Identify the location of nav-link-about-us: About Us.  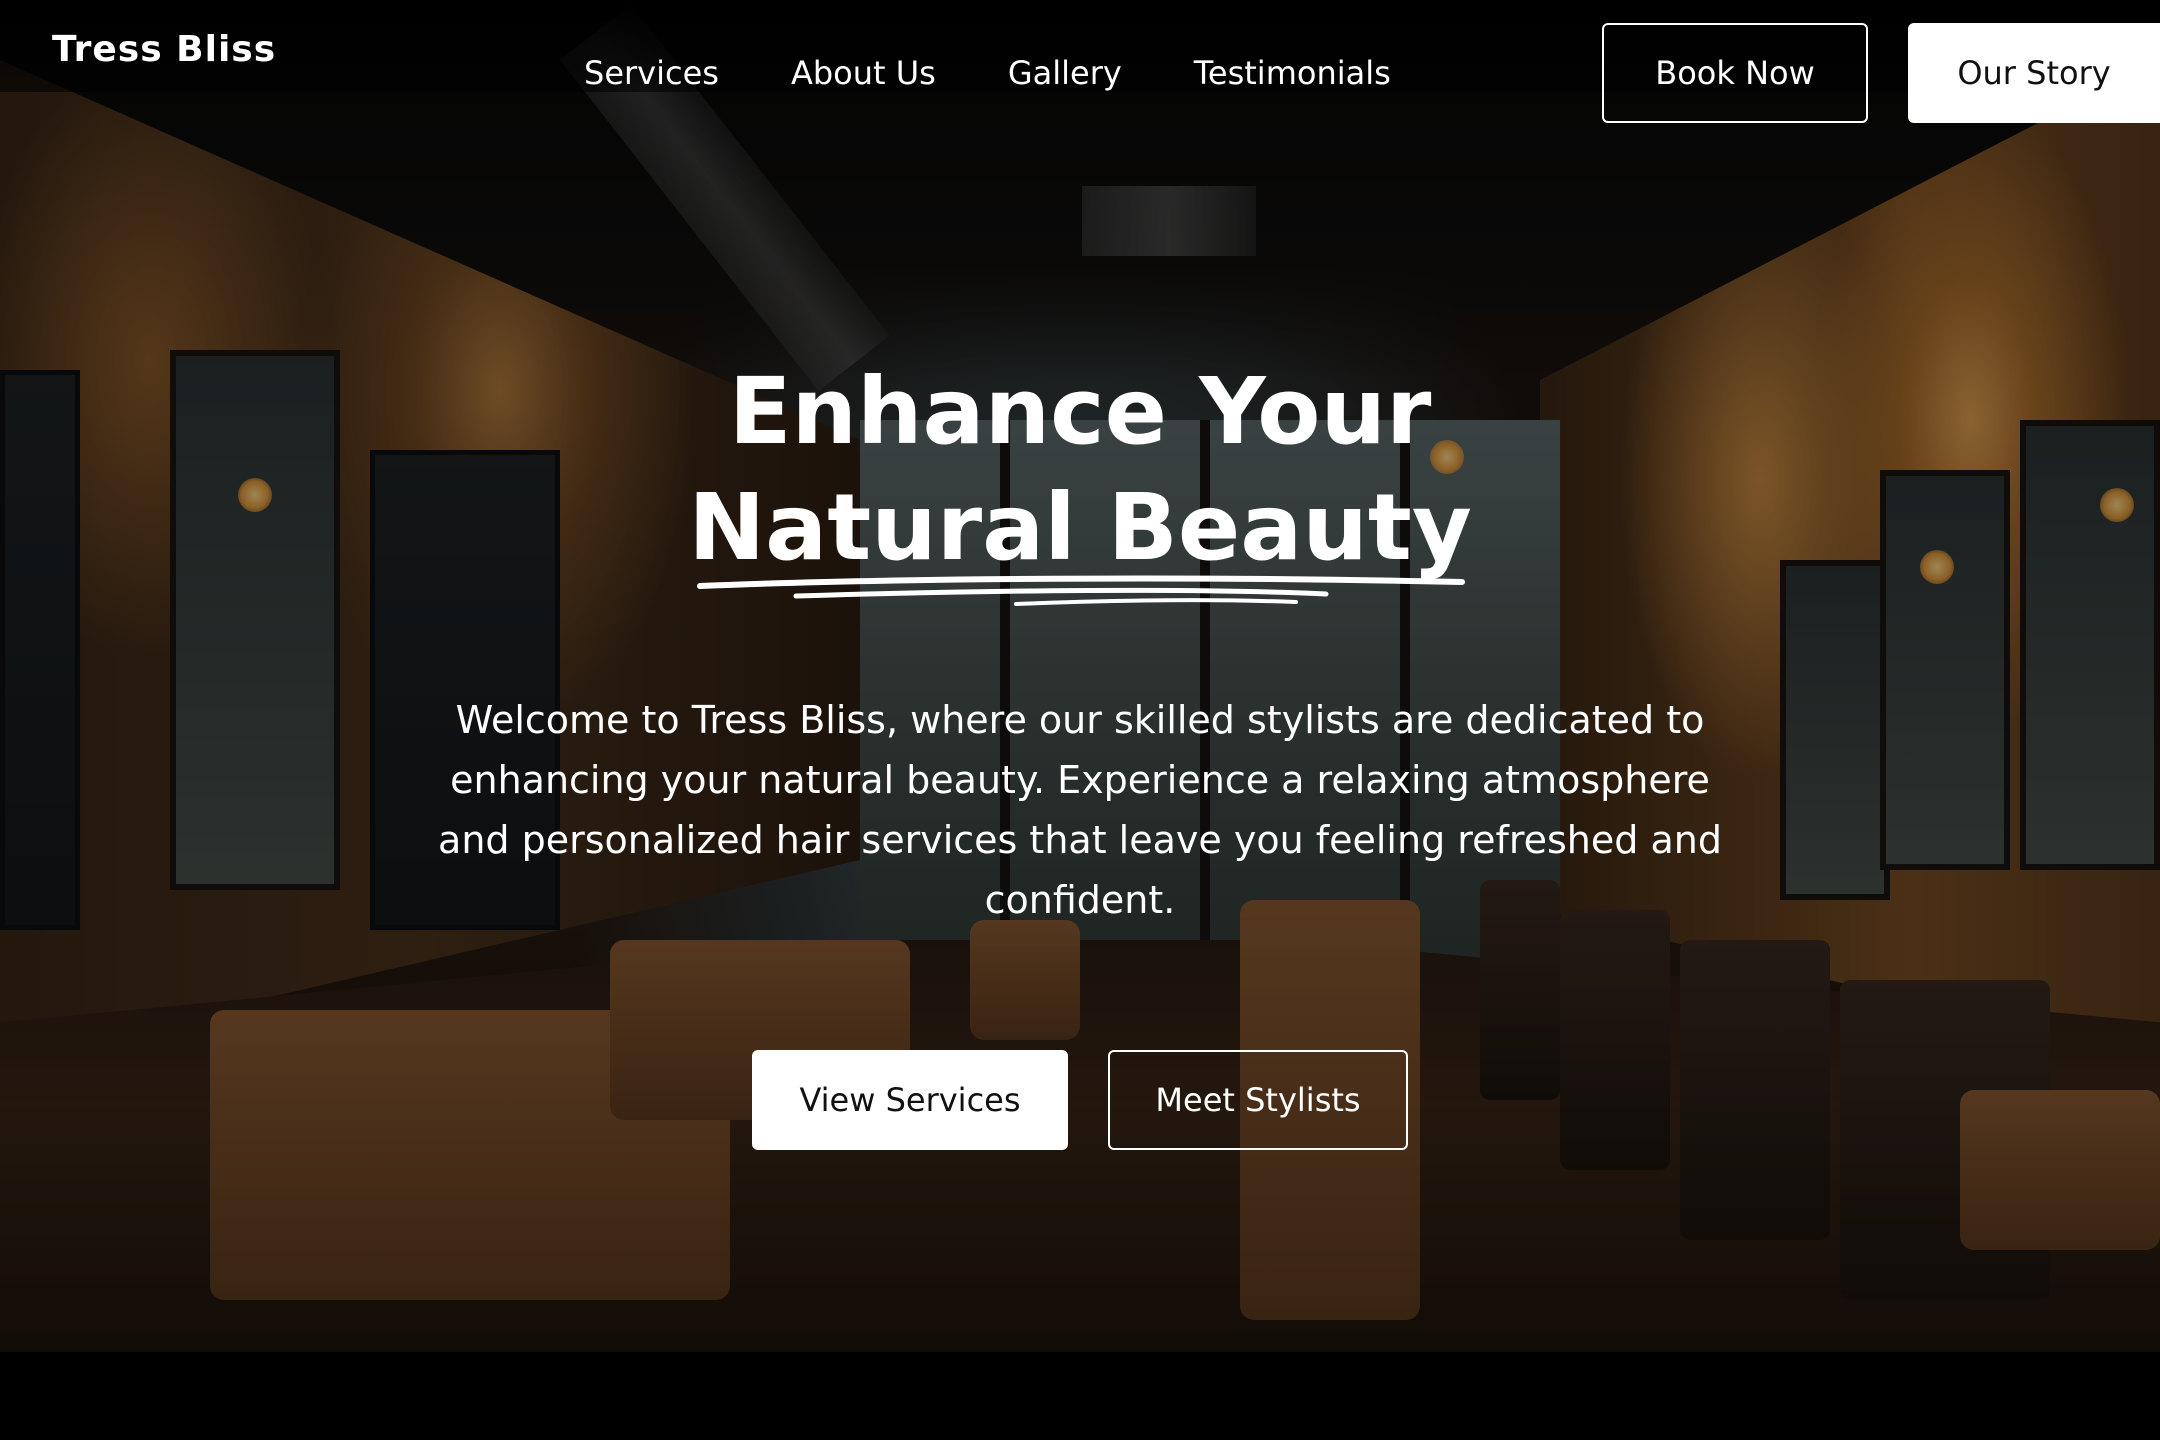
(863, 73).